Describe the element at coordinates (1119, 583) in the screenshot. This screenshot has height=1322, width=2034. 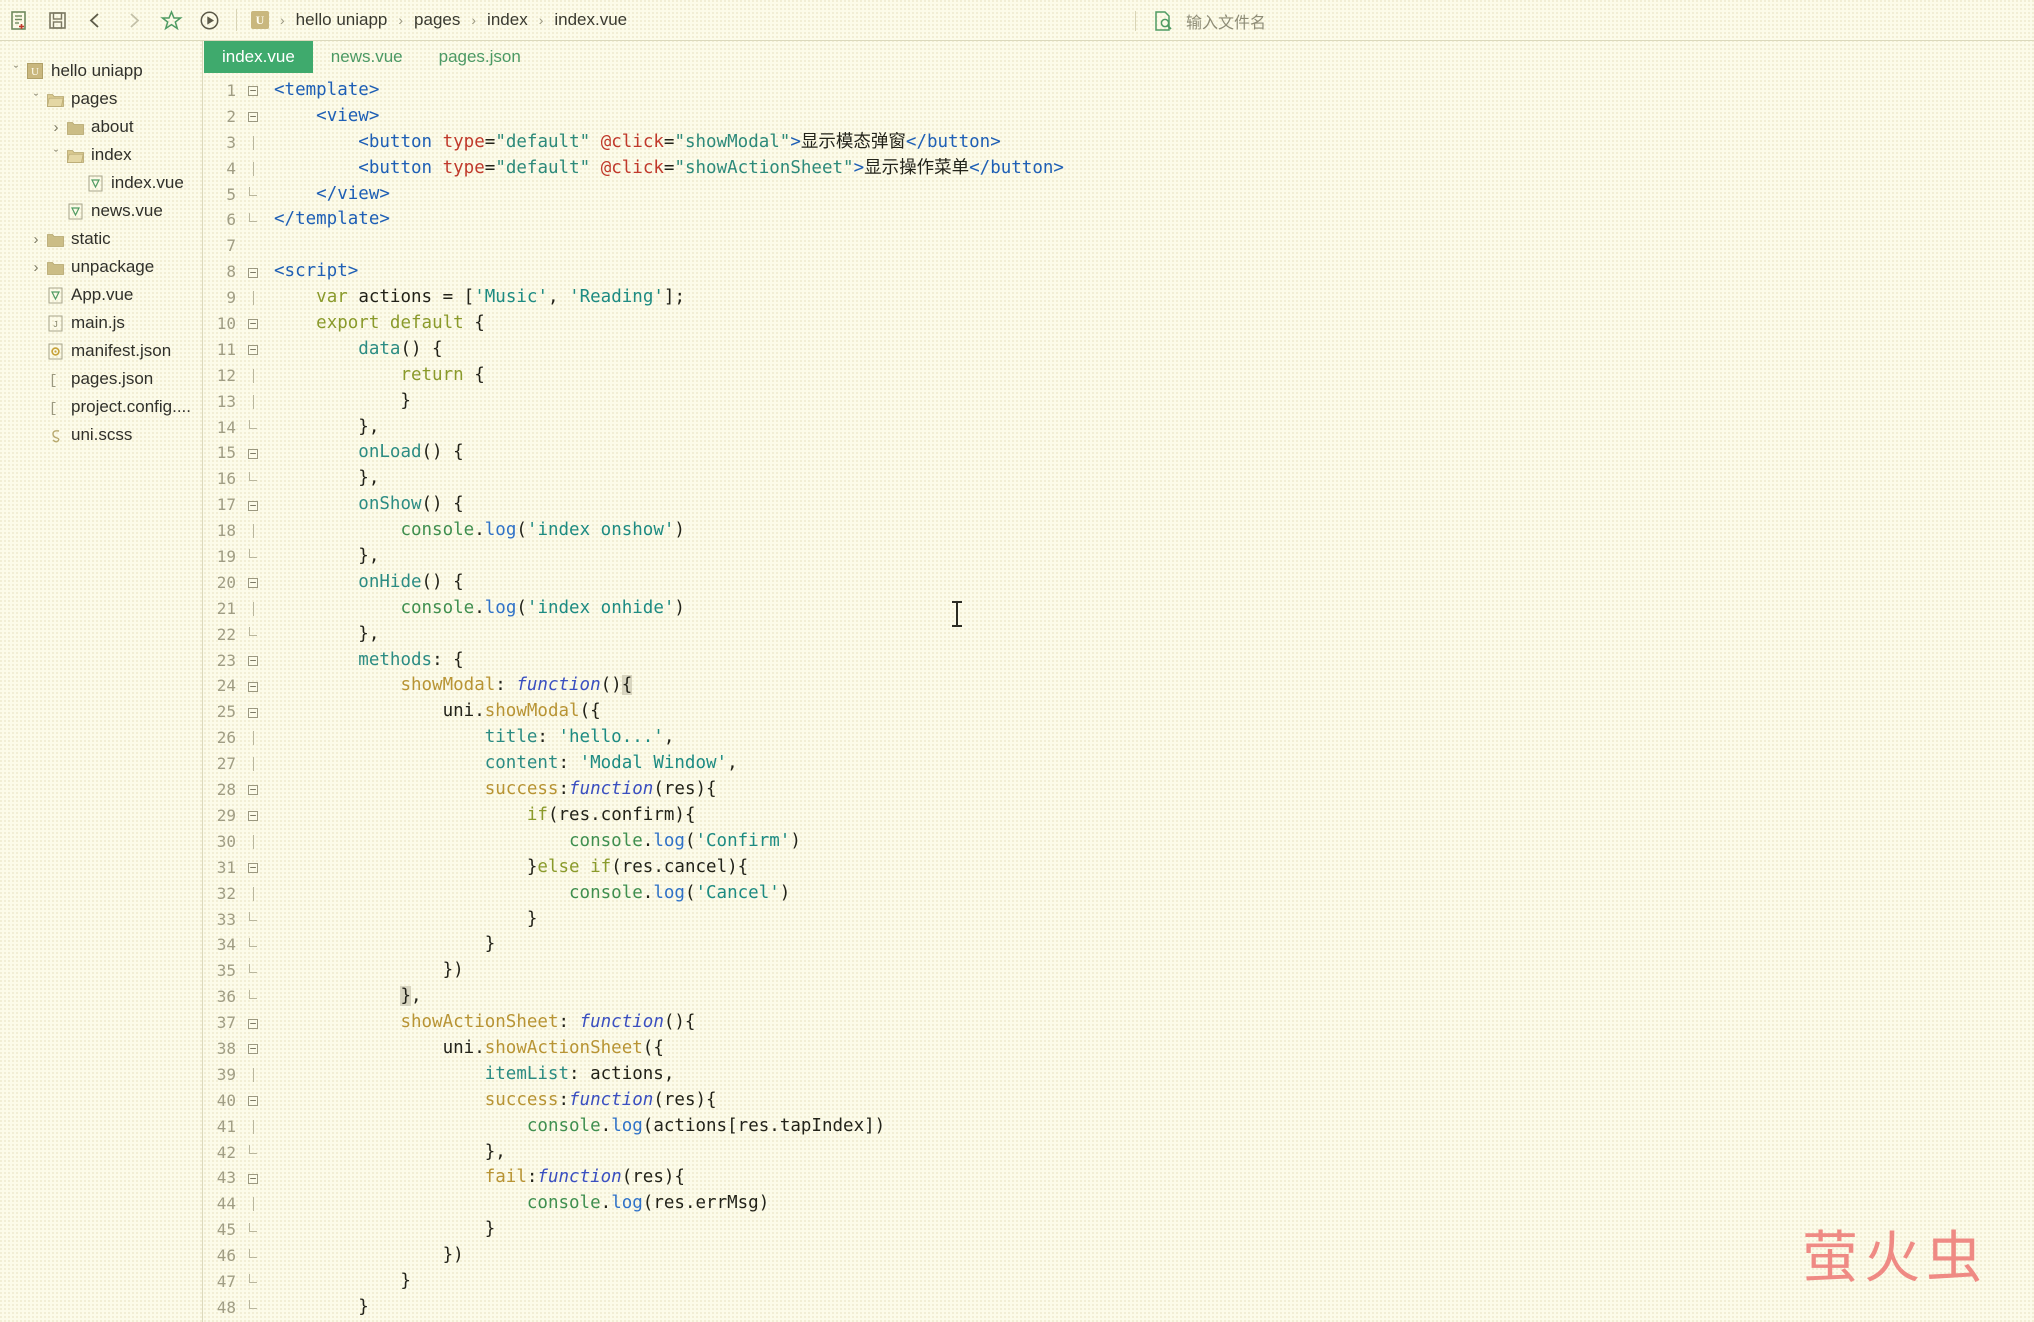
I see `code-line: 20− onHide() {` at that location.